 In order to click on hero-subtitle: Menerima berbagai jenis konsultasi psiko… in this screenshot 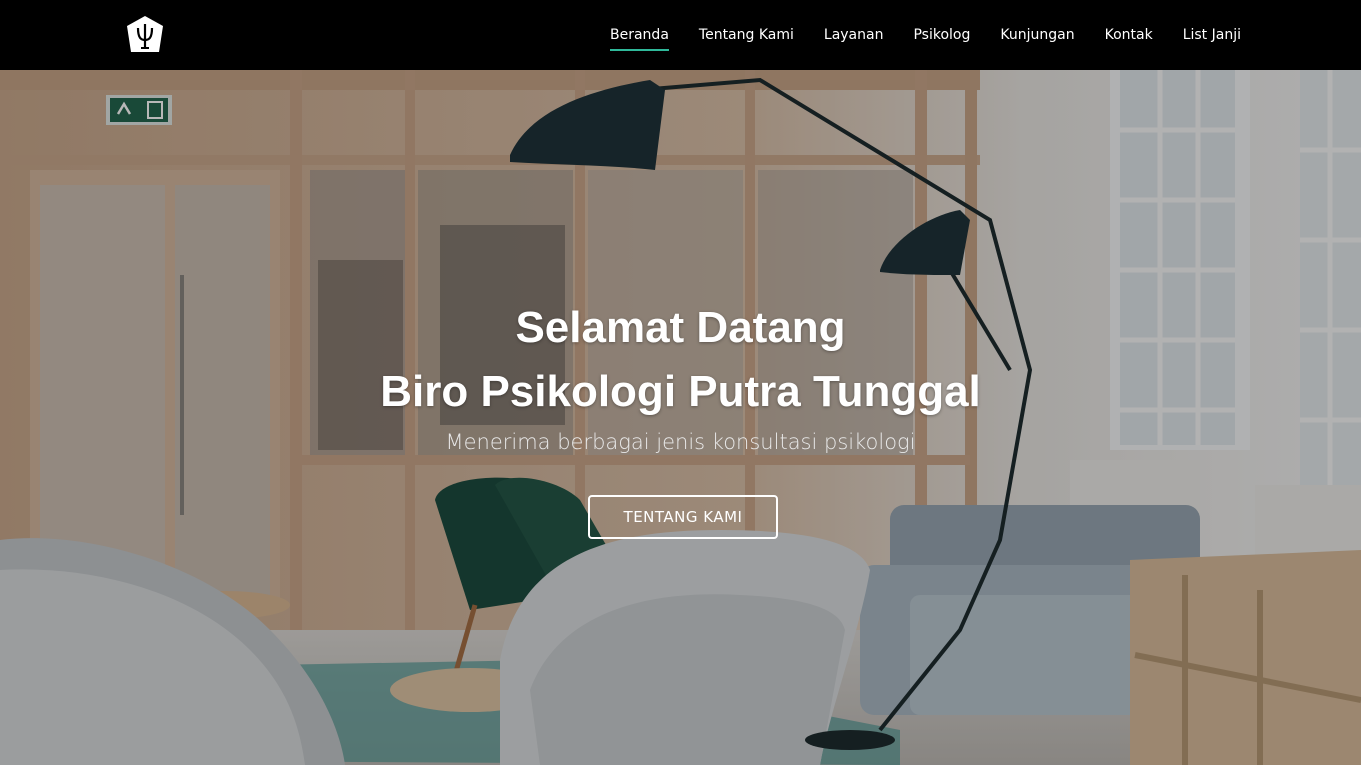, I will do `click(680, 442)`.